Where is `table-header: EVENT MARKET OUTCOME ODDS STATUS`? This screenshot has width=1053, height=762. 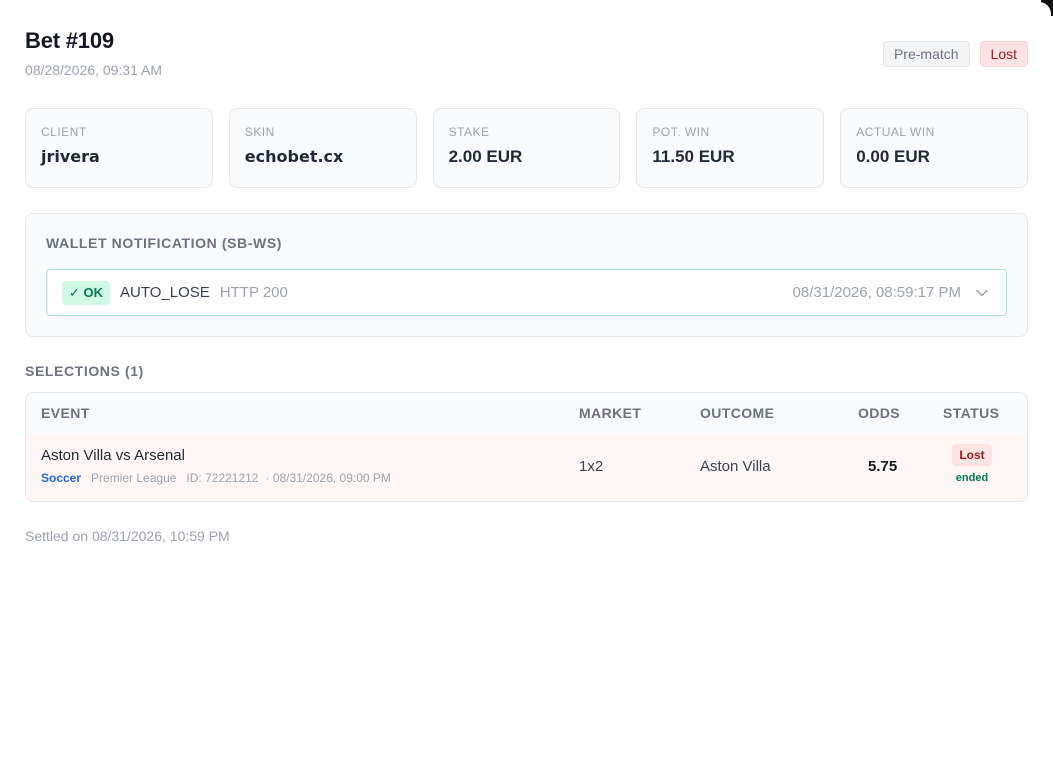
table-header: EVENT MARKET OUTCOME ODDS STATUS is located at coordinates (526, 413).